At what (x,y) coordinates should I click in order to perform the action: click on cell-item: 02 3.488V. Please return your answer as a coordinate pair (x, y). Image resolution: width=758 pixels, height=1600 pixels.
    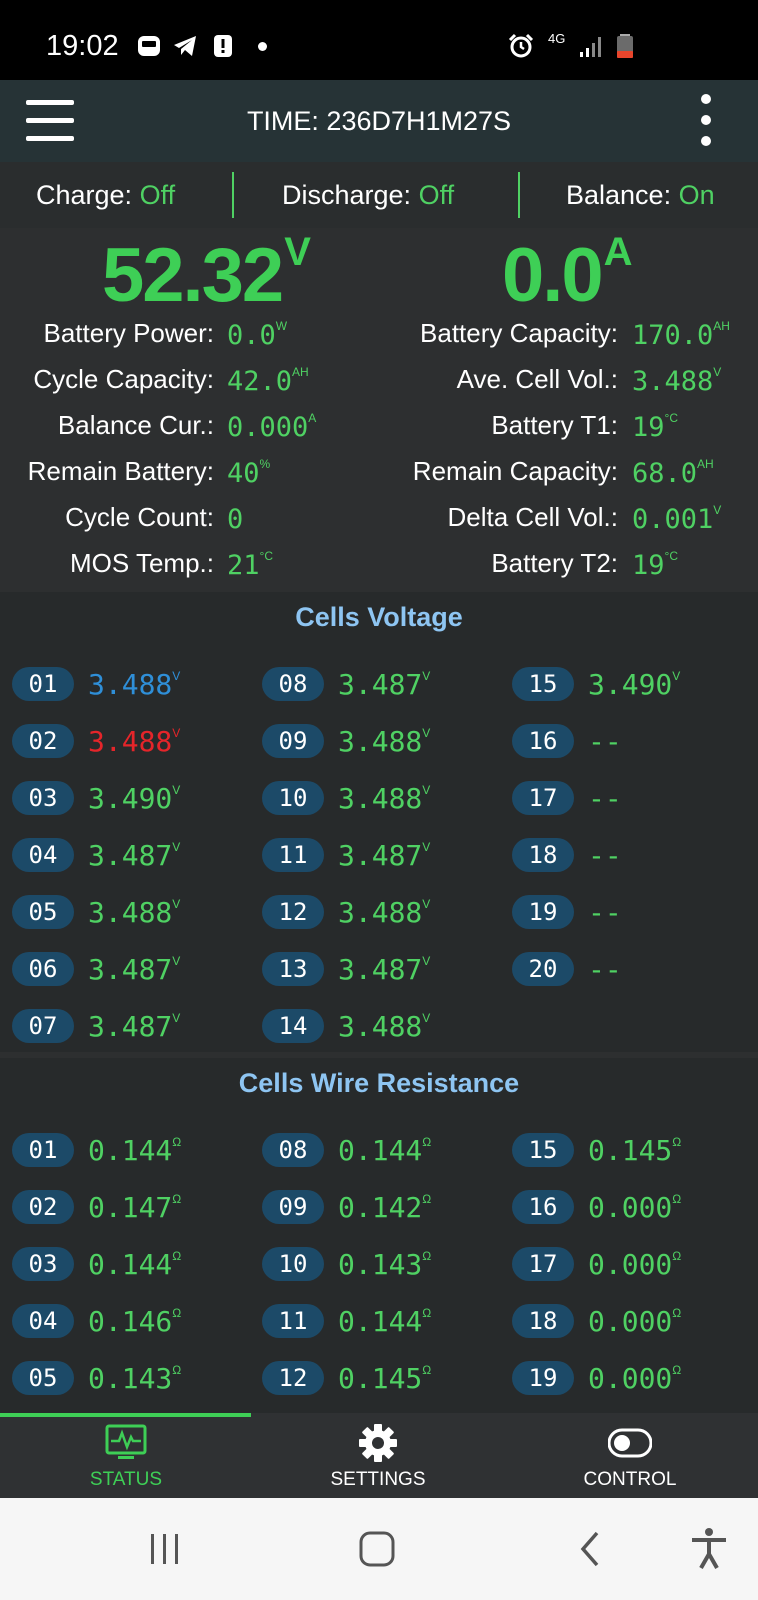
    Looking at the image, I should click on (132, 741).